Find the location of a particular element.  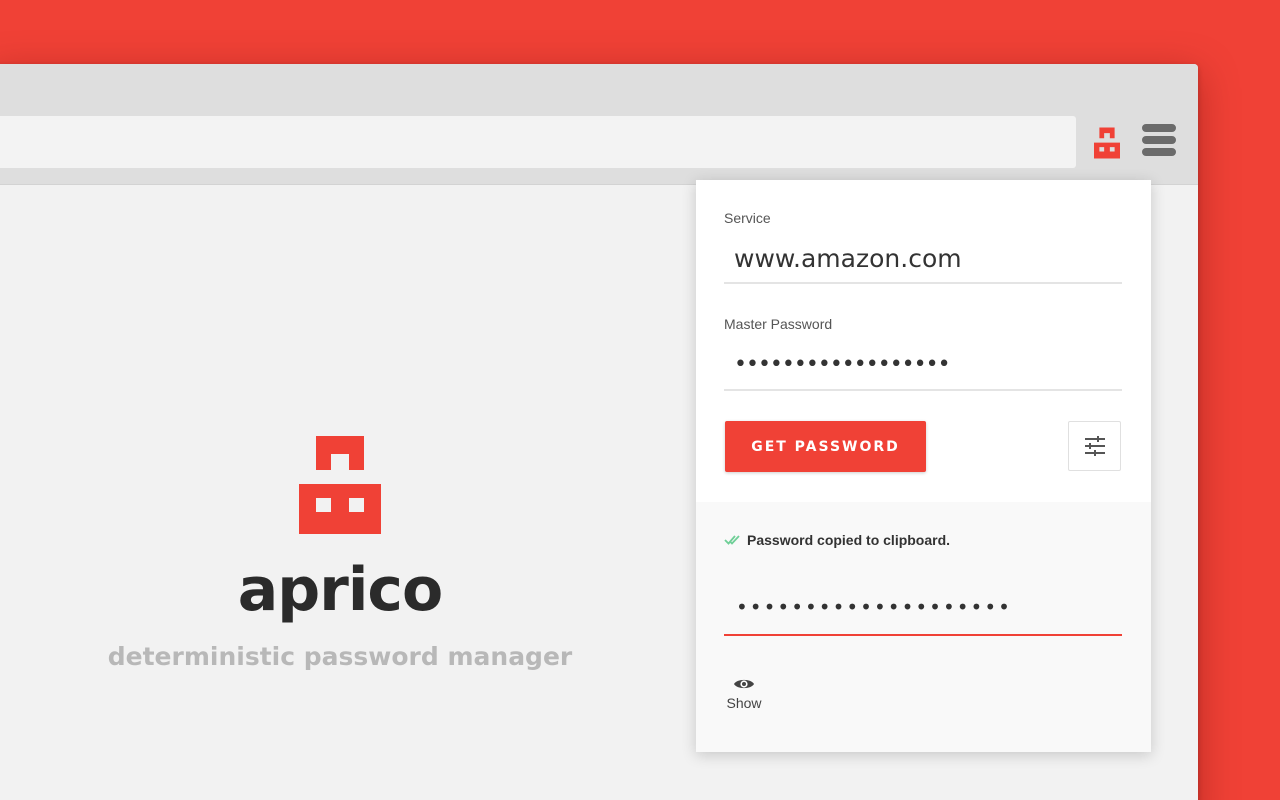

sliders-icon is located at coordinates (1094, 446).